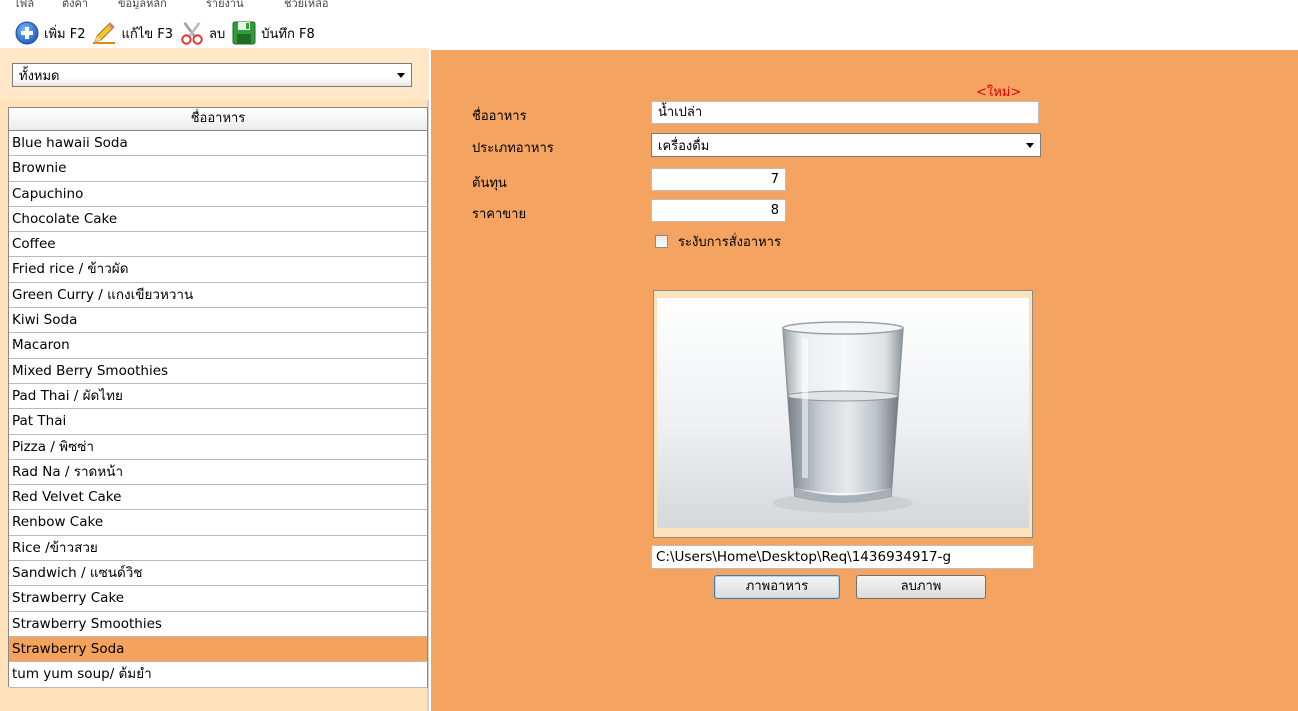 Image resolution: width=1298 pixels, height=711 pixels. I want to click on image-path-field: C:\Users\Home\Desktop\Req\1436934917-g, so click(842, 557).